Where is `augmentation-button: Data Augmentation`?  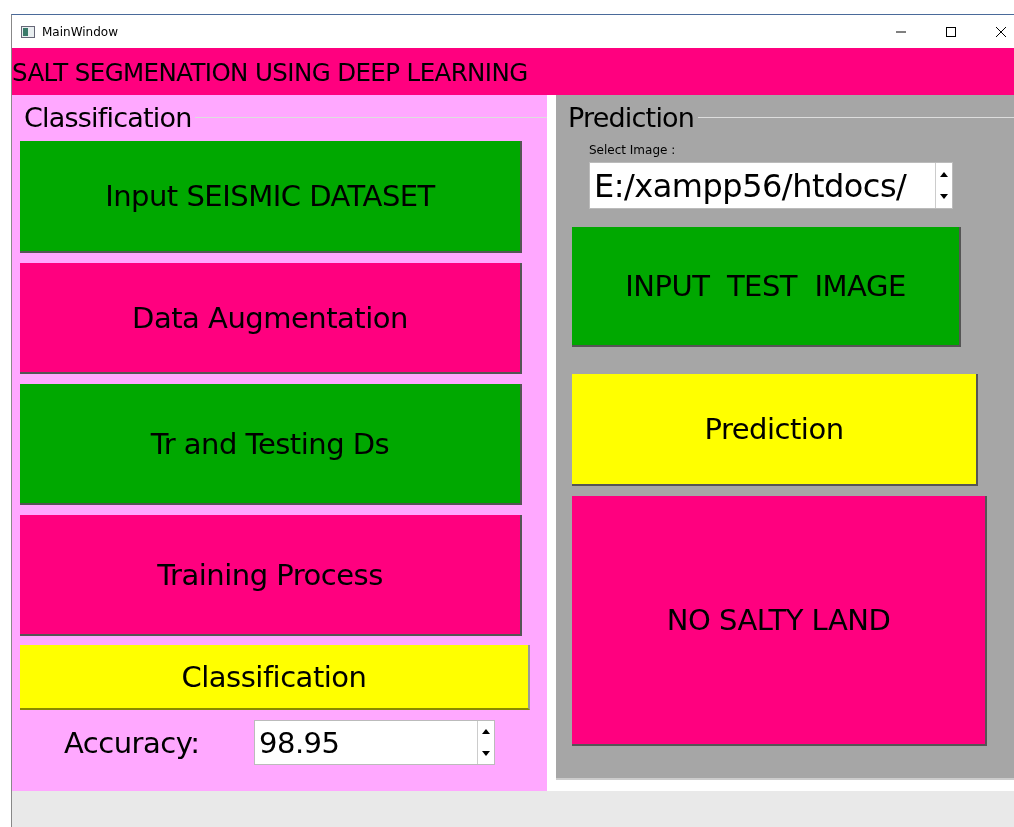 augmentation-button: Data Augmentation is located at coordinates (271, 318).